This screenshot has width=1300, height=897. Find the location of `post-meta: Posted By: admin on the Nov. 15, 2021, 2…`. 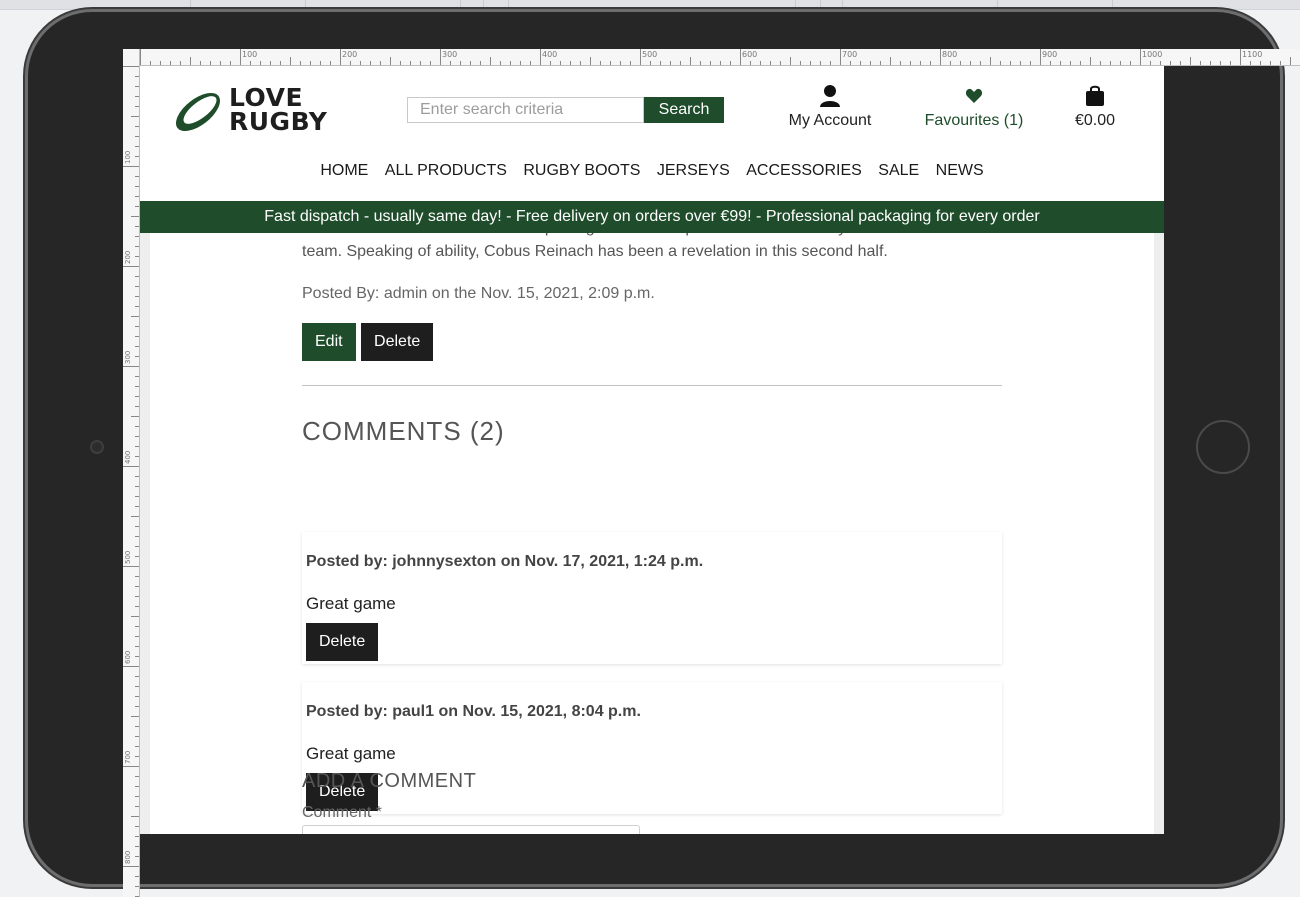

post-meta: Posted By: admin on the Nov. 15, 2021, 2… is located at coordinates (478, 293).